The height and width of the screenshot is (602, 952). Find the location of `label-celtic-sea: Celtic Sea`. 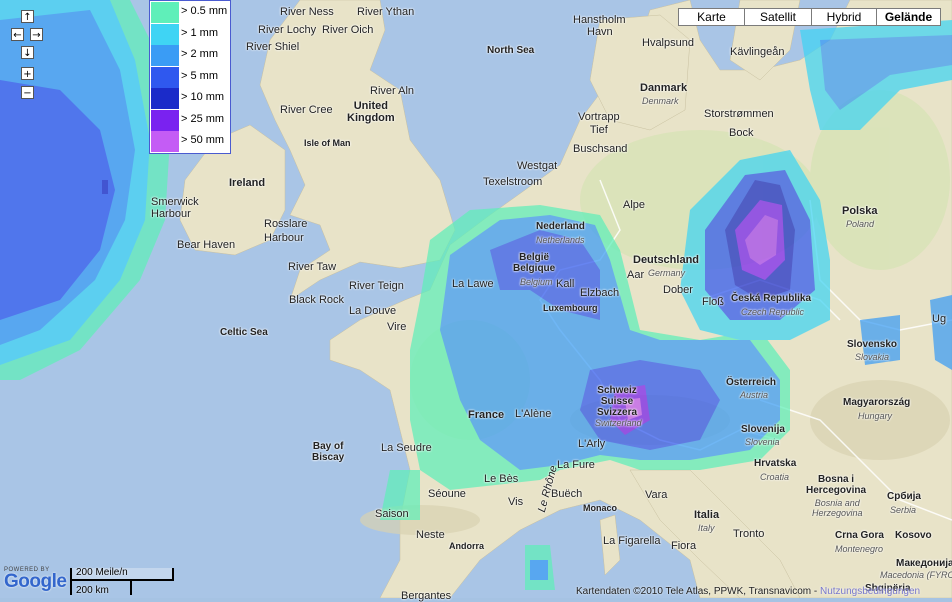

label-celtic-sea: Celtic Sea is located at coordinates (244, 332).